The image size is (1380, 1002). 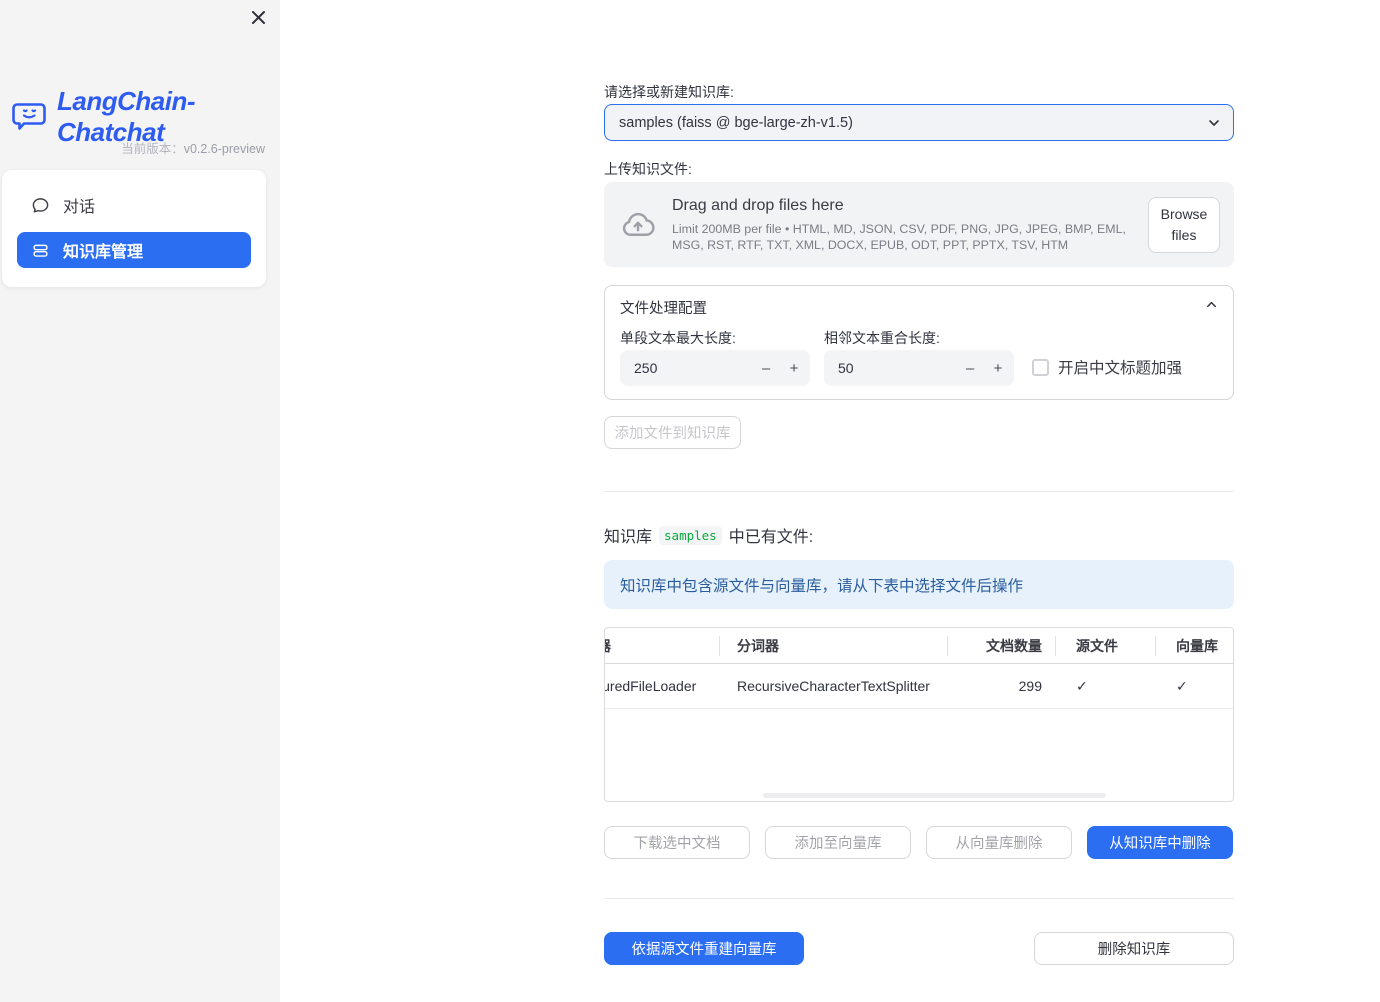 I want to click on cell-loader: UnstructuredFileLoader, so click(x=651, y=686).